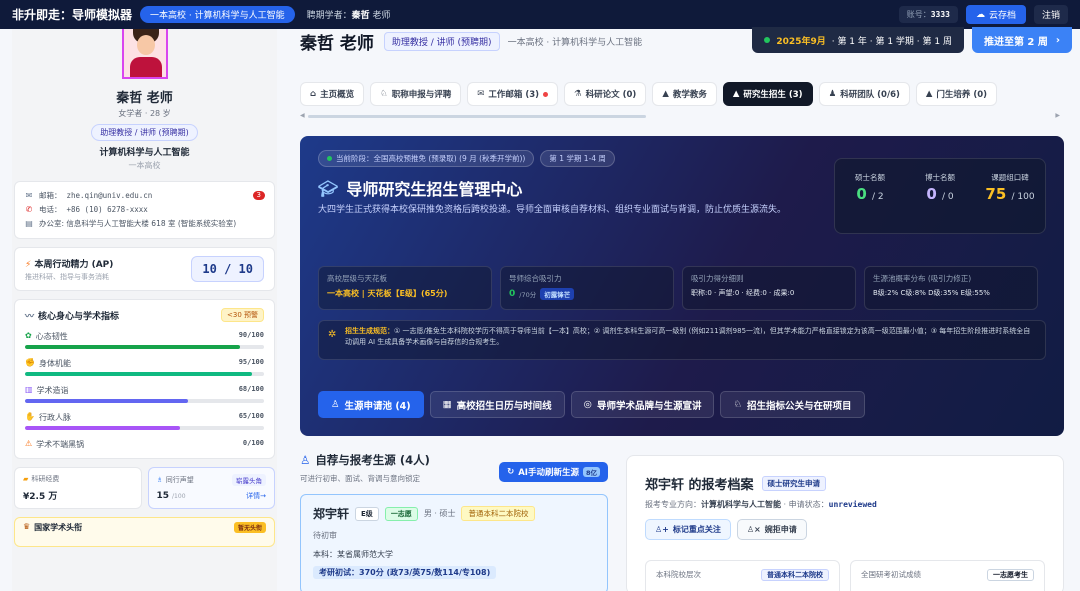 Image resolution: width=1080 pixels, height=591 pixels. Describe the element at coordinates (742, 575) in the screenshot. I see `dossier-undergrad-card: 本科院校层次 普通本科二本院校` at that location.